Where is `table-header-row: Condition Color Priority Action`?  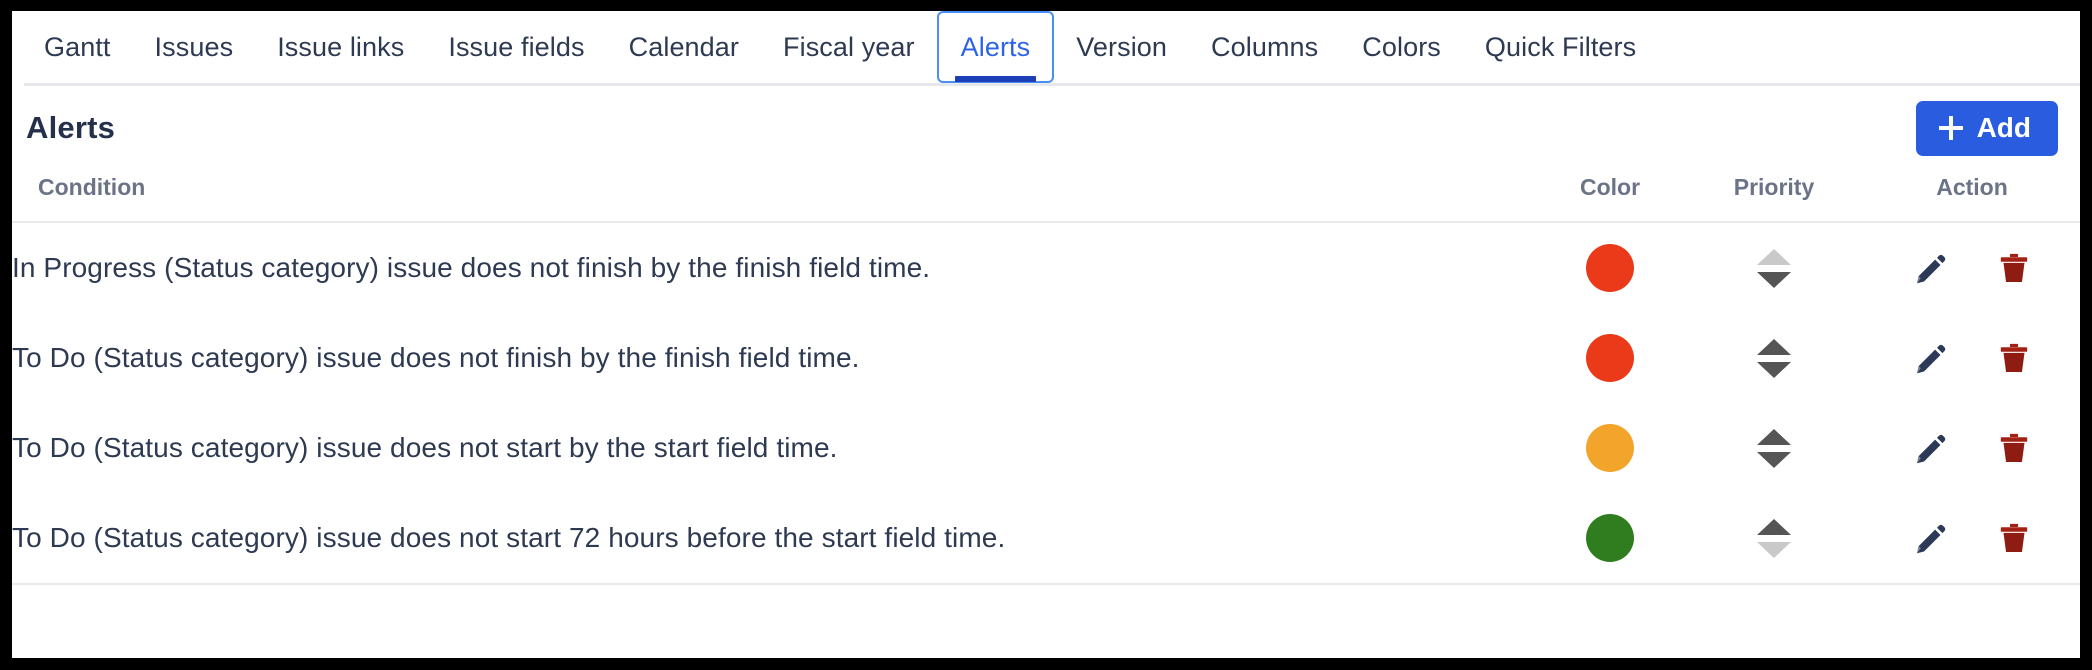 table-header-row: Condition Color Priority Action is located at coordinates (1046, 193).